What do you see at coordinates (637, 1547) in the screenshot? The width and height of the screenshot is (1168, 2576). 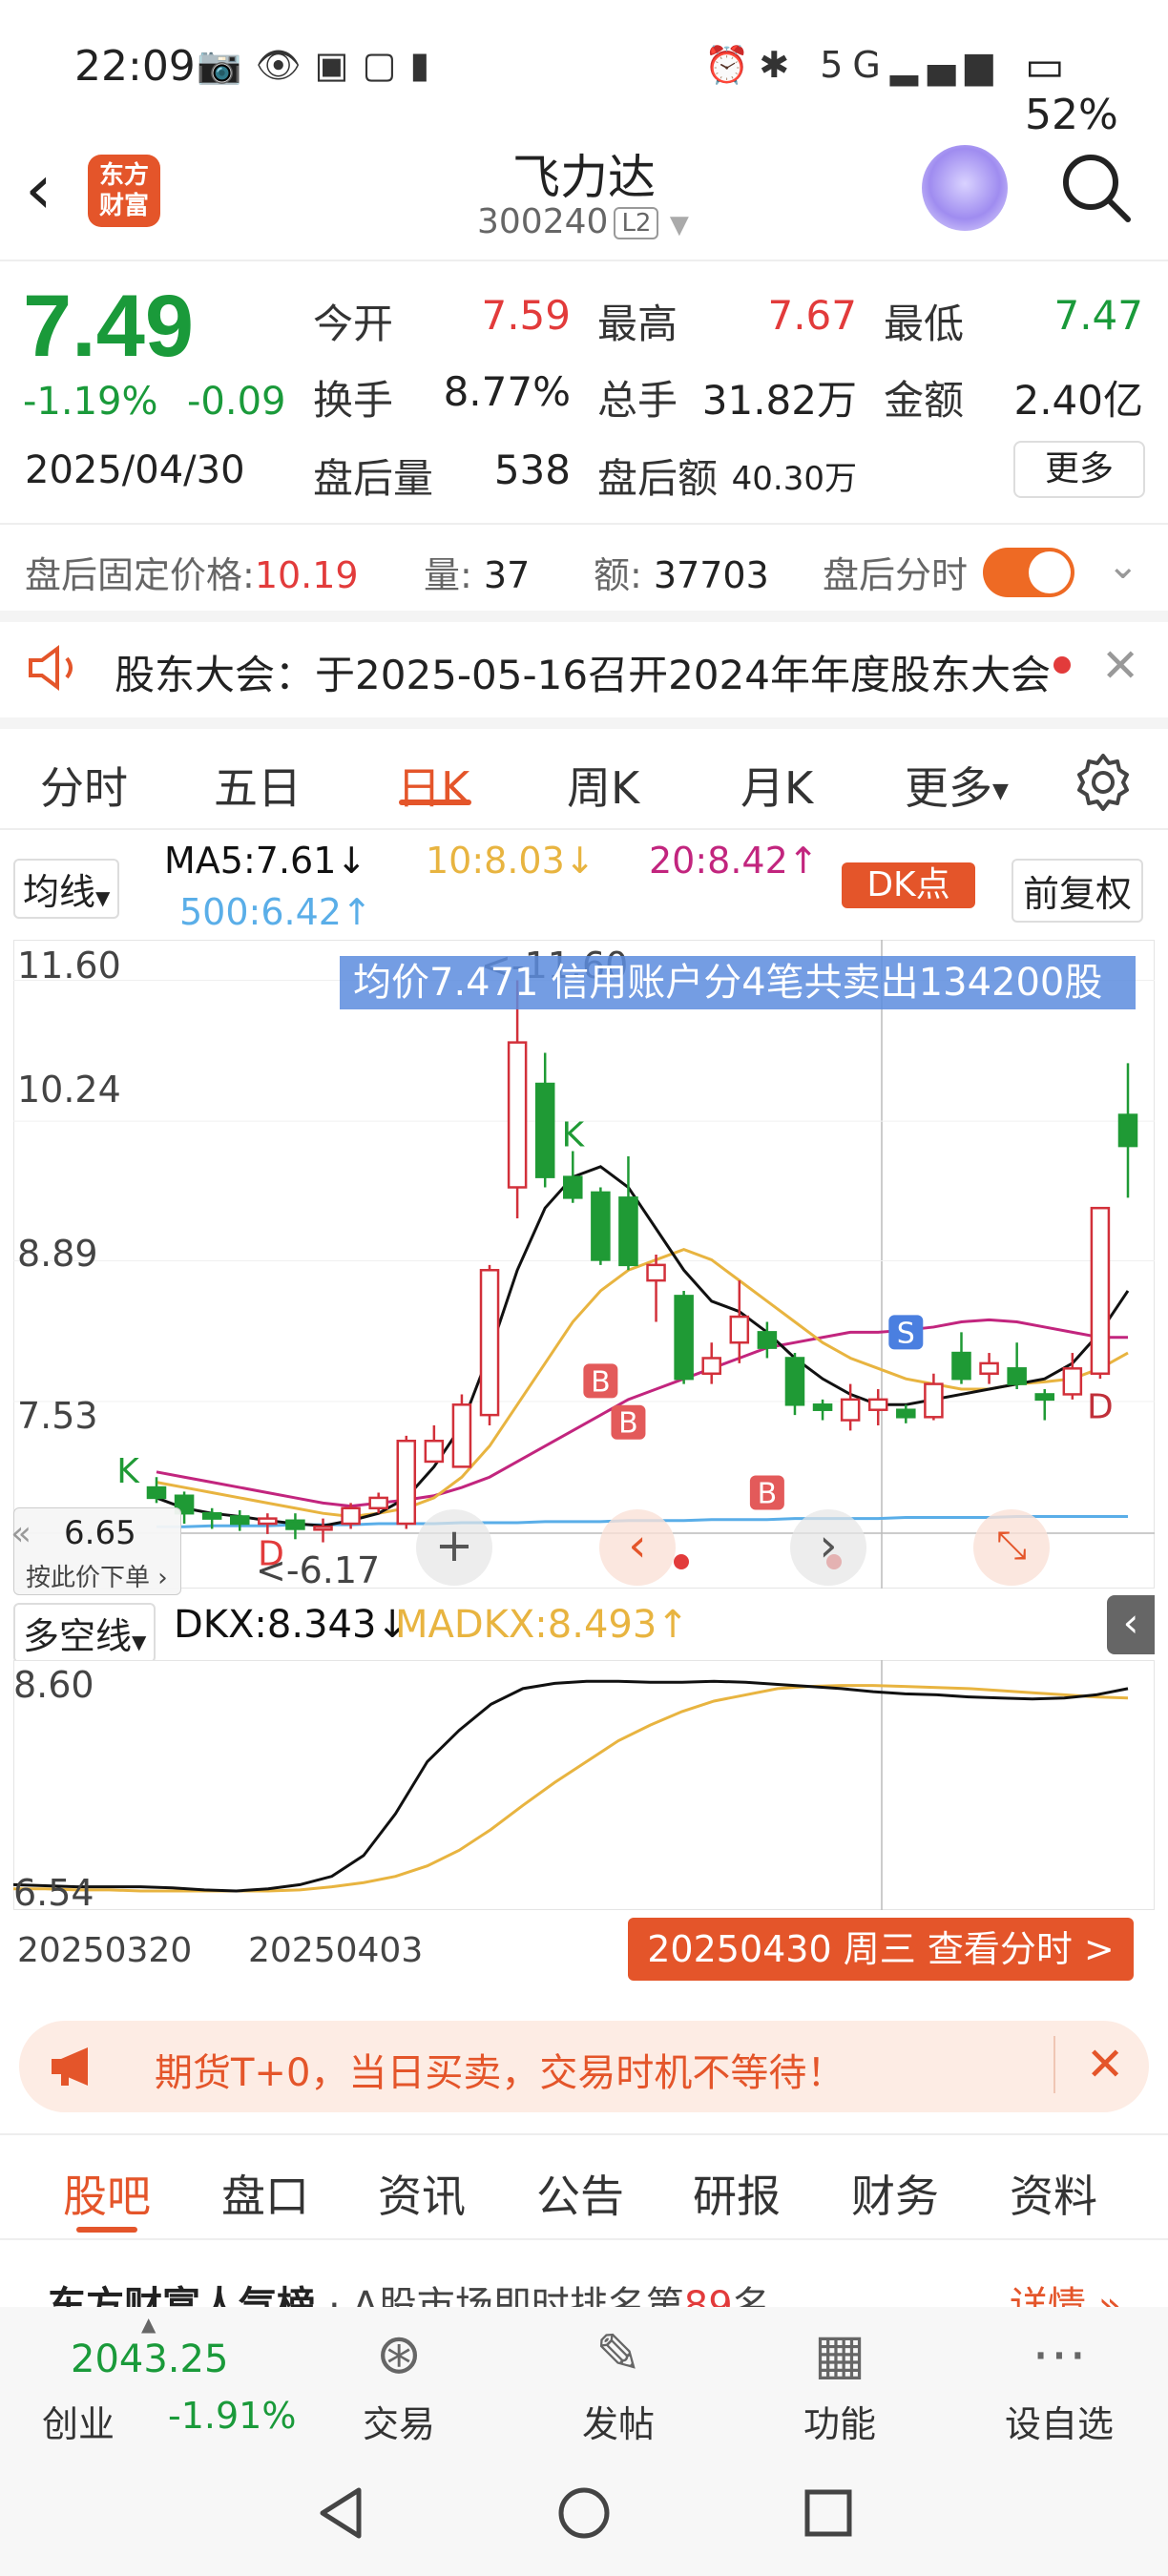 I see `scroll-left-icon: ‹` at bounding box center [637, 1547].